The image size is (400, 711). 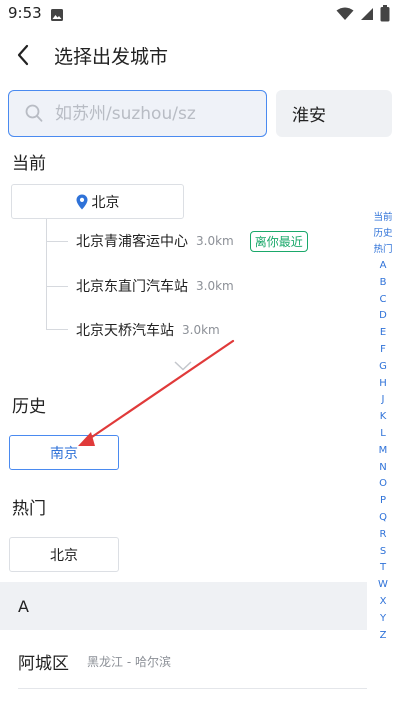 What do you see at coordinates (125, 331) in the screenshot?
I see `station-name: 北京天桥汽车站` at bounding box center [125, 331].